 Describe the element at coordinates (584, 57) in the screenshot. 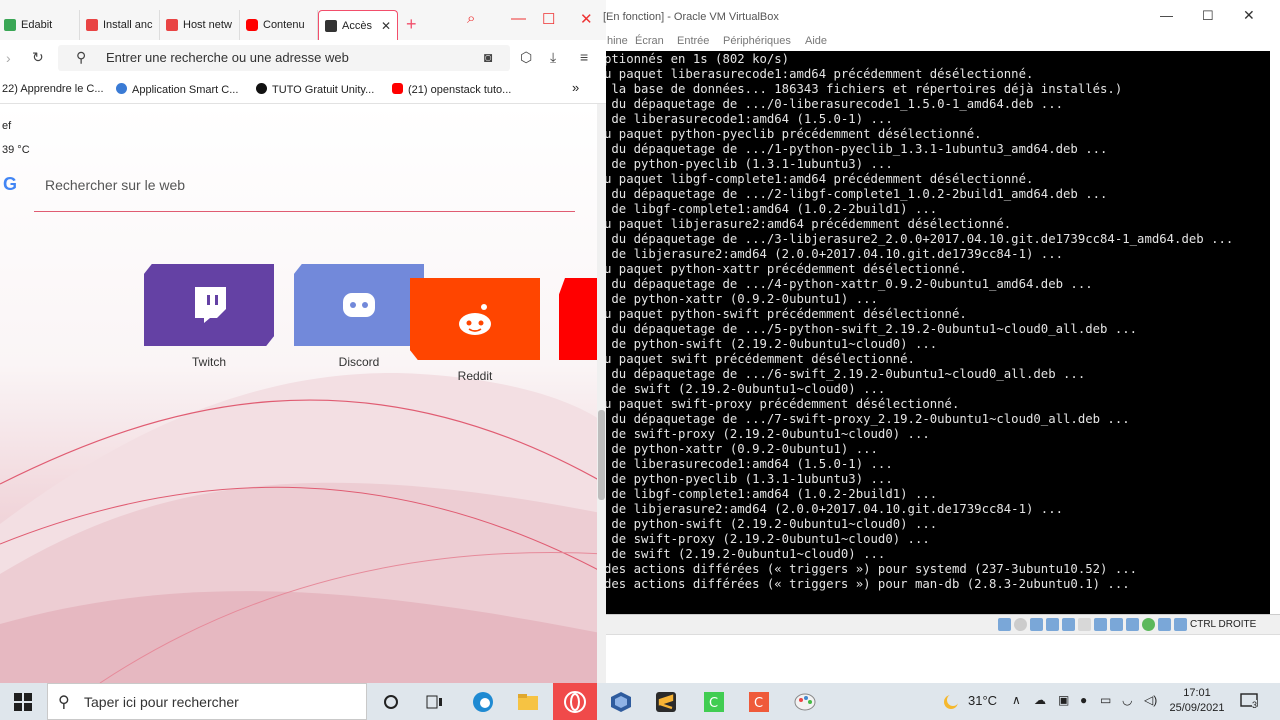

I see `menu-icon: ≡` at that location.